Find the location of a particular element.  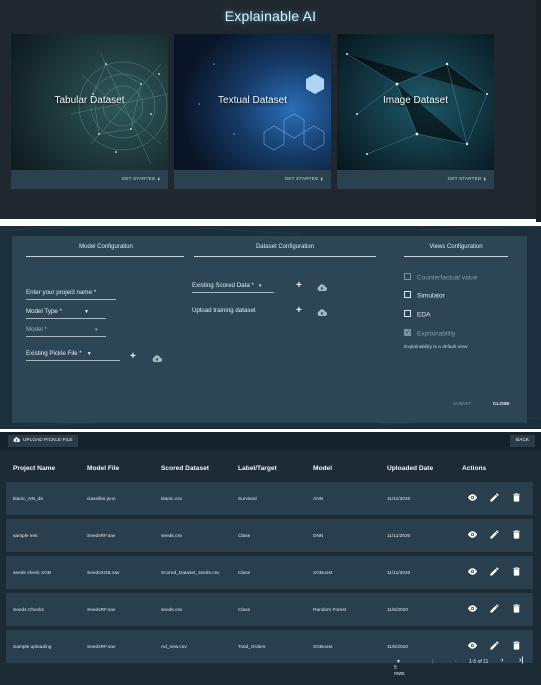

get-started-label: GET STARTED is located at coordinates (138, 178).